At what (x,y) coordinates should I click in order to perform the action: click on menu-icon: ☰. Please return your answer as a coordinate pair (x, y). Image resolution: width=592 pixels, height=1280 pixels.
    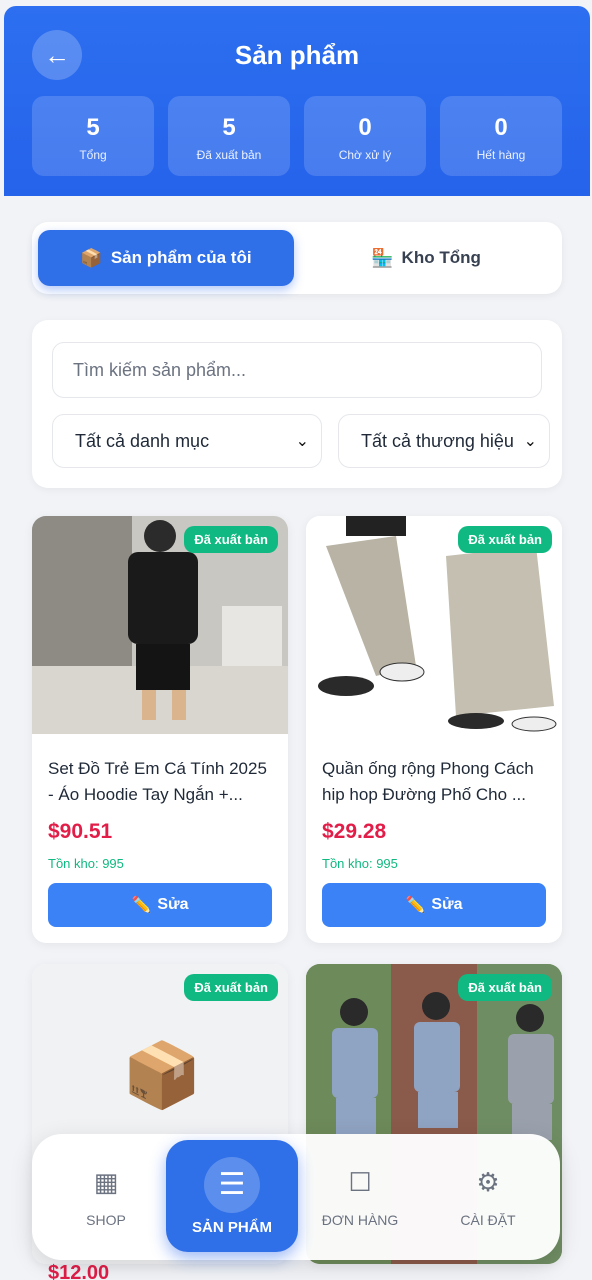
    Looking at the image, I should click on (232, 1184).